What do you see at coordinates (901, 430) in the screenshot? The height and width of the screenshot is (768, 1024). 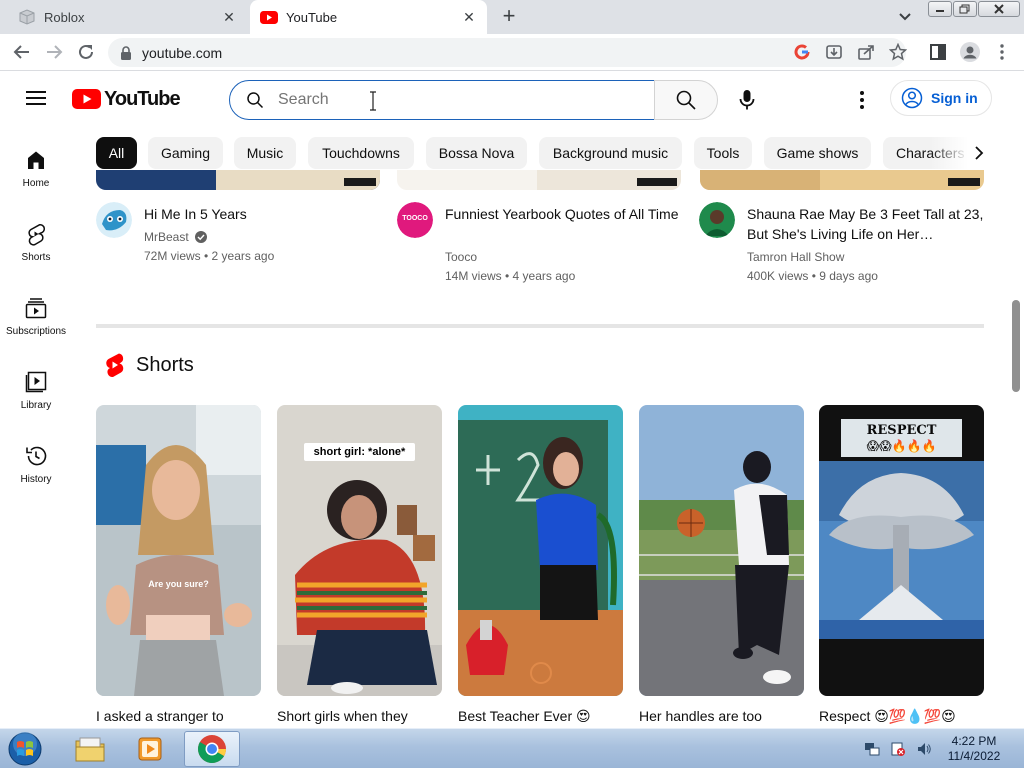 I see `short-overlay-text: RESPECT` at bounding box center [901, 430].